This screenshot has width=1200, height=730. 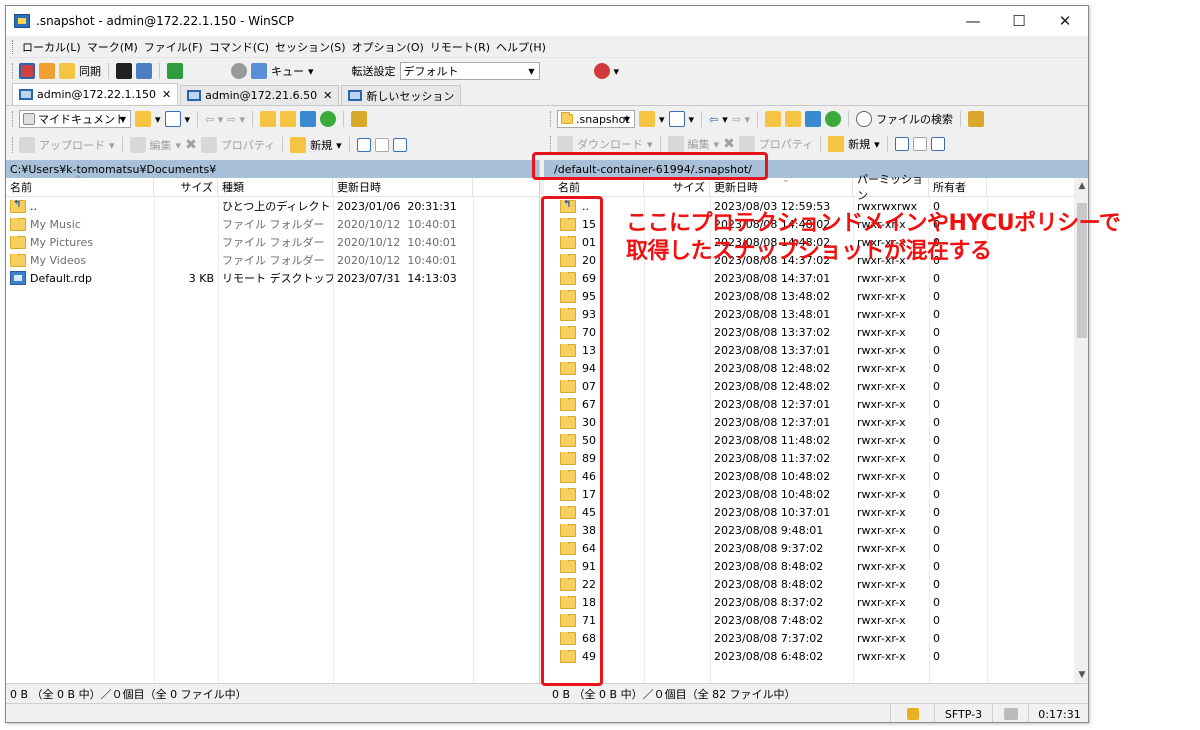 I want to click on table-row: My Videos ファイル フォルダー 2020/10/12 10:40:01, so click(x=272, y=260).